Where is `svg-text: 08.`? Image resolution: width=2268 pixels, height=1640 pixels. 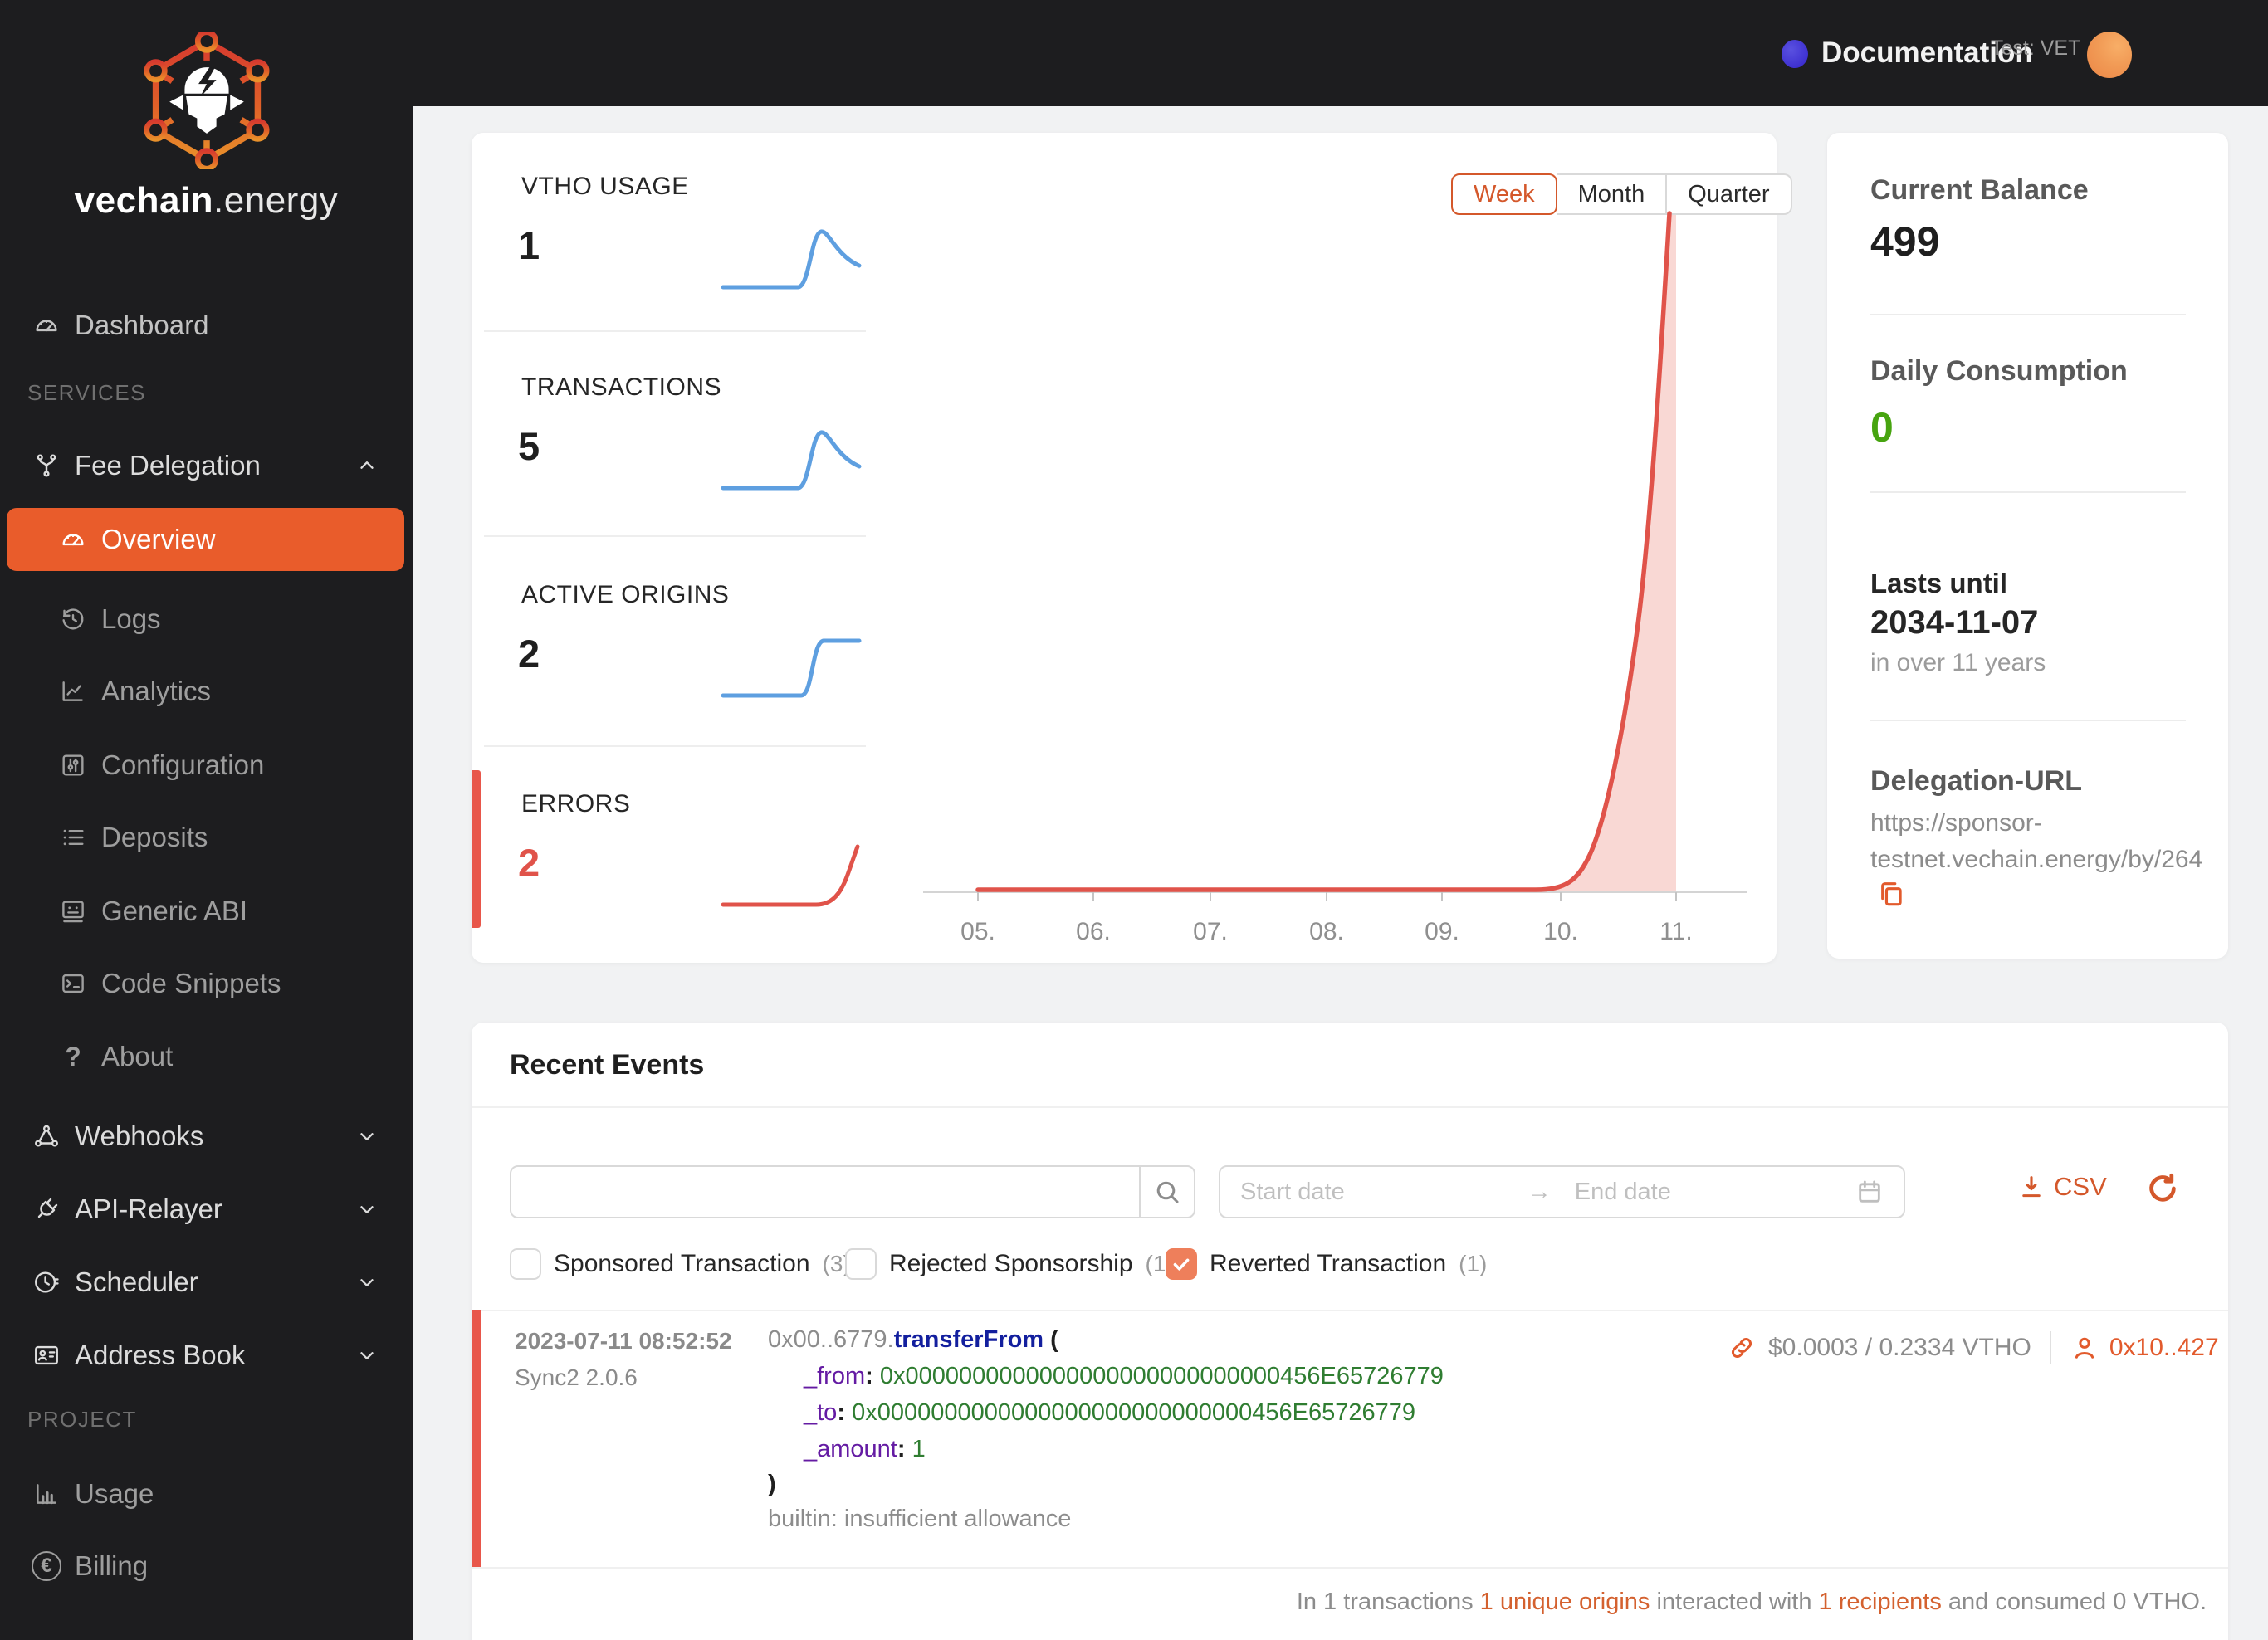
svg-text: 08. is located at coordinates (1326, 931).